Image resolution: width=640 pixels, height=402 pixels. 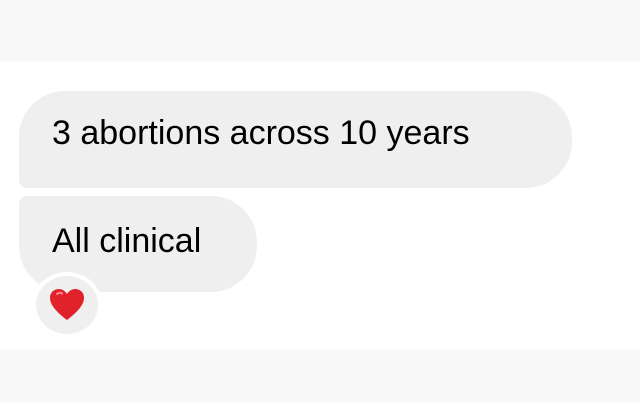 What do you see at coordinates (261, 133) in the screenshot?
I see `message-text: 3 abortions across 10 years` at bounding box center [261, 133].